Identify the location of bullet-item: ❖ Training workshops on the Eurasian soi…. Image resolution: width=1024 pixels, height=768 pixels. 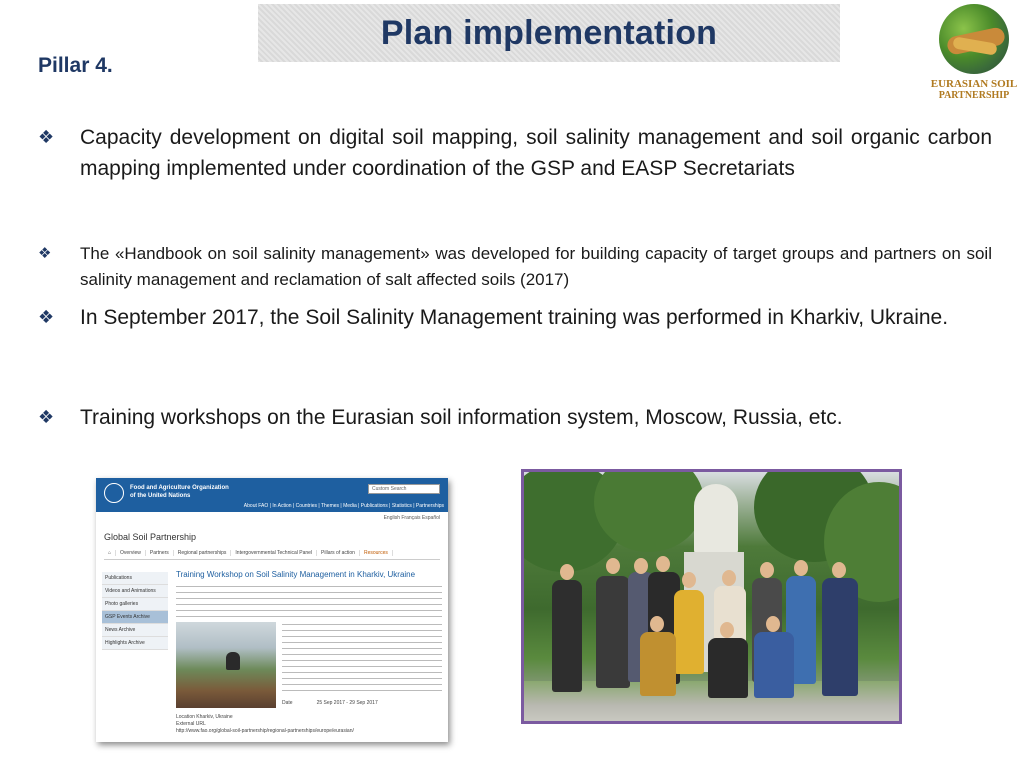
(515, 417).